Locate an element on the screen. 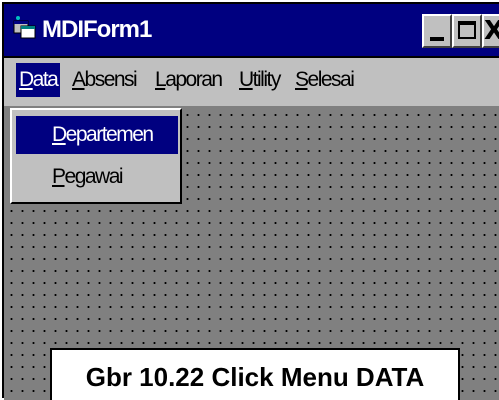  menu-data-rest: ata is located at coordinates (45, 79).